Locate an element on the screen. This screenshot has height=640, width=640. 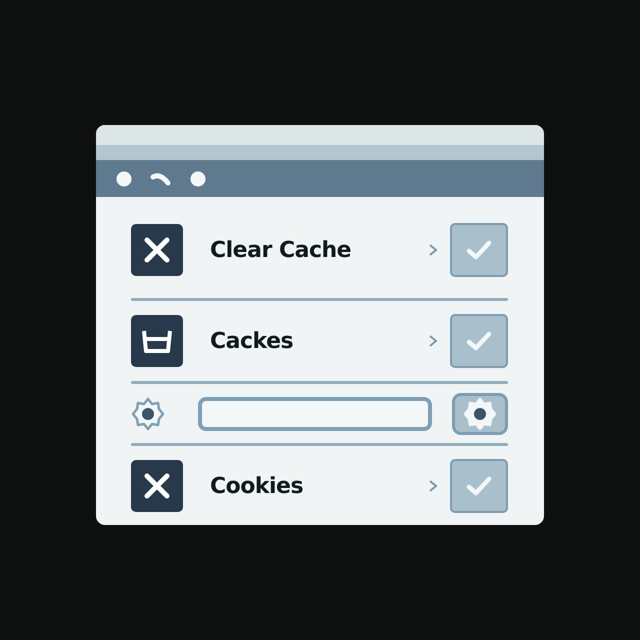
settings-button is located at coordinates (480, 413).